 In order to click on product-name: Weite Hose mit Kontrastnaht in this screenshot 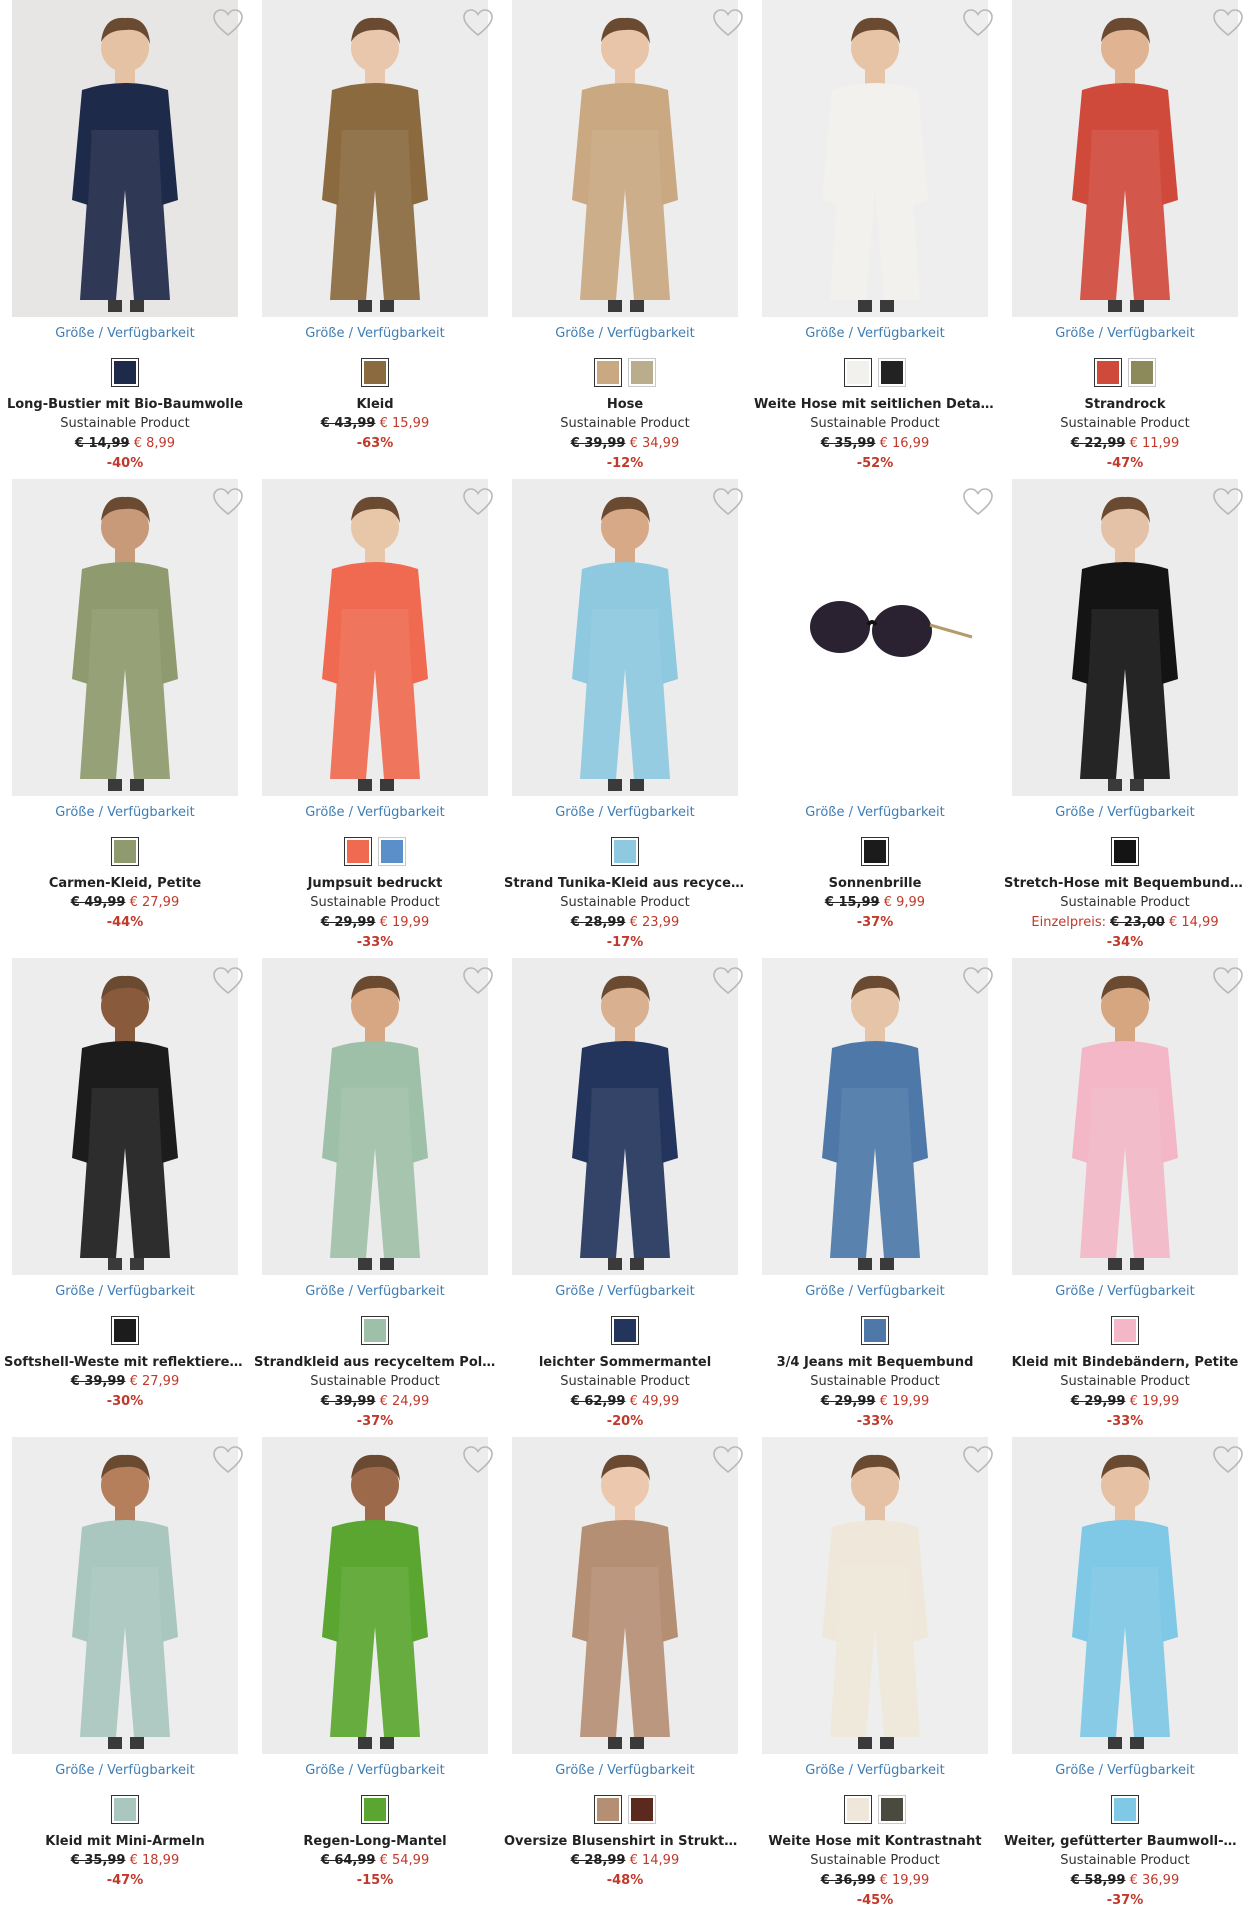, I will do `click(875, 1841)`.